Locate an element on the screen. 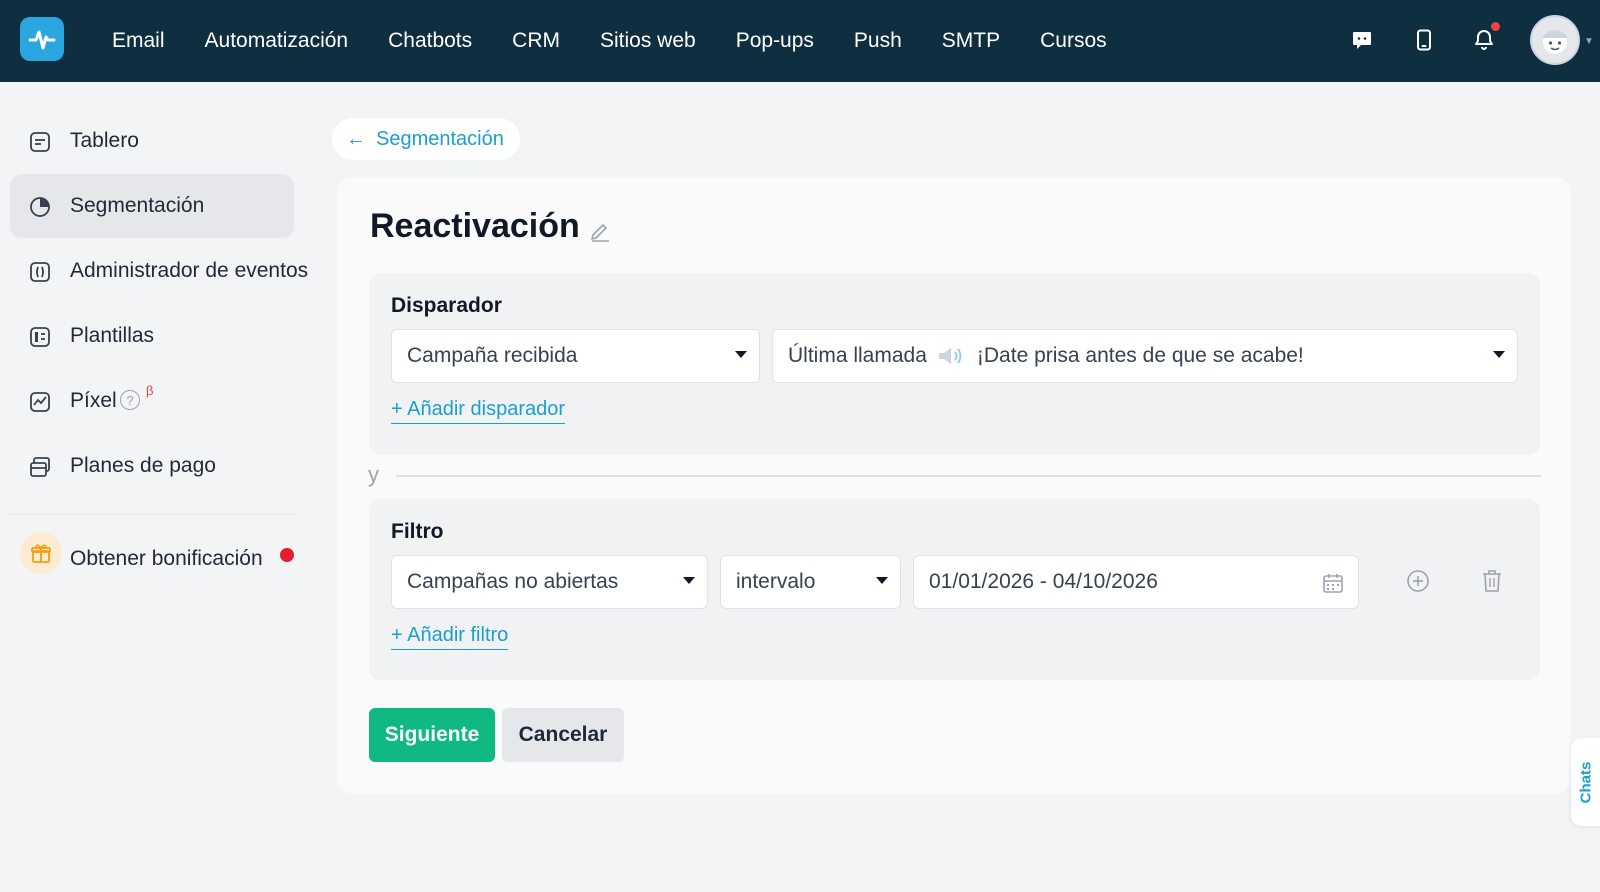  and-connector-line is located at coordinates (968, 476).